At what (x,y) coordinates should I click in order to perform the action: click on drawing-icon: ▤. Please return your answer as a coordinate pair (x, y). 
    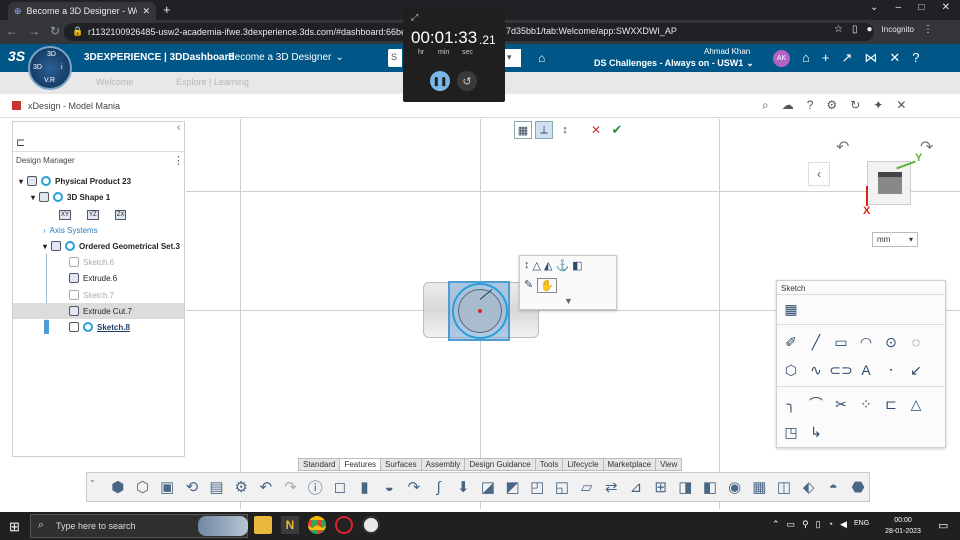
    Looking at the image, I should click on (217, 487).